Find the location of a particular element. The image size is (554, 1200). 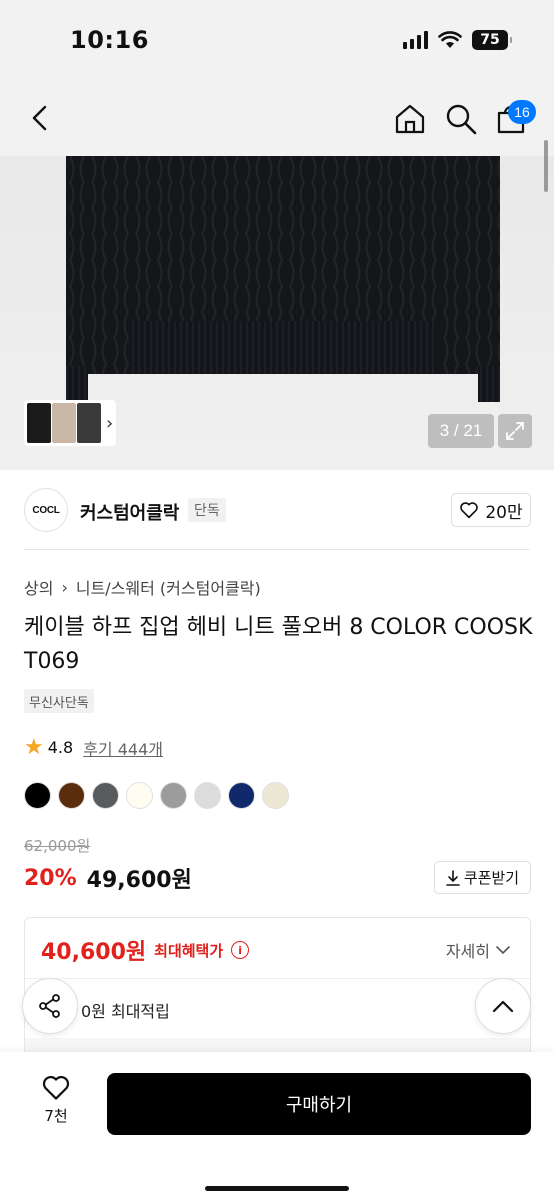

max-benefit-label: 최대혜택가 is located at coordinates (189, 950).